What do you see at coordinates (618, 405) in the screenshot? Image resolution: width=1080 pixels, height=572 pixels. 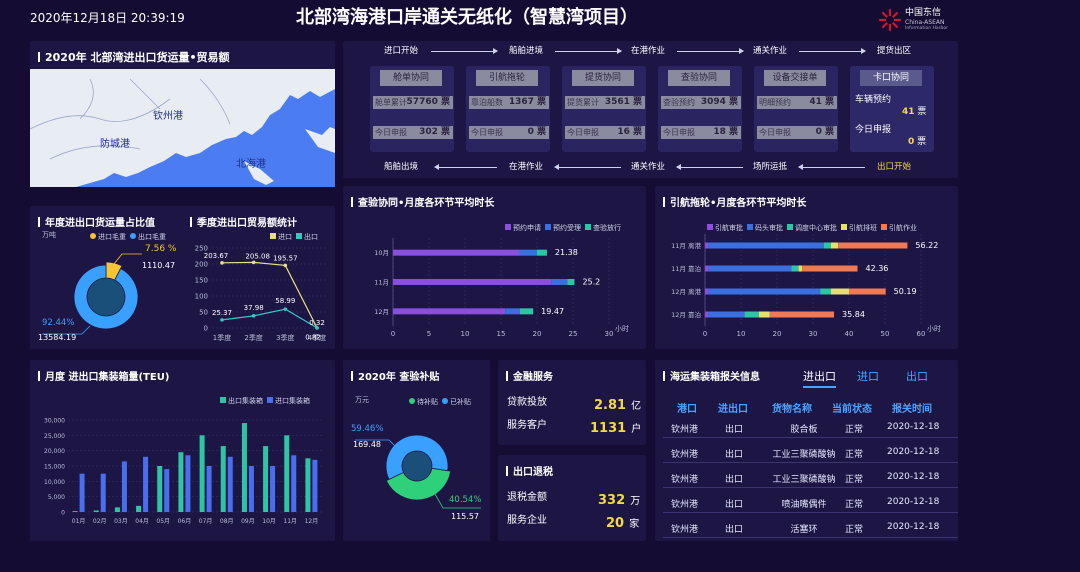 I see `finance-value: 2.81 亿` at bounding box center [618, 405].